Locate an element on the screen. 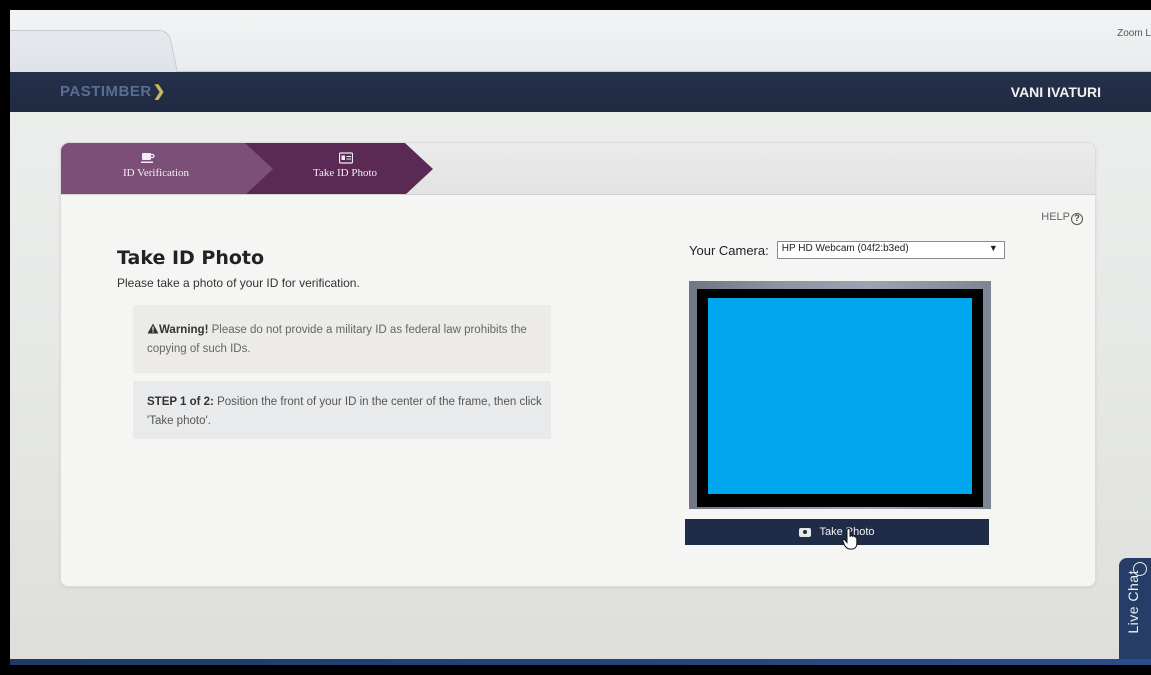  camera-icon is located at coordinates (805, 532).